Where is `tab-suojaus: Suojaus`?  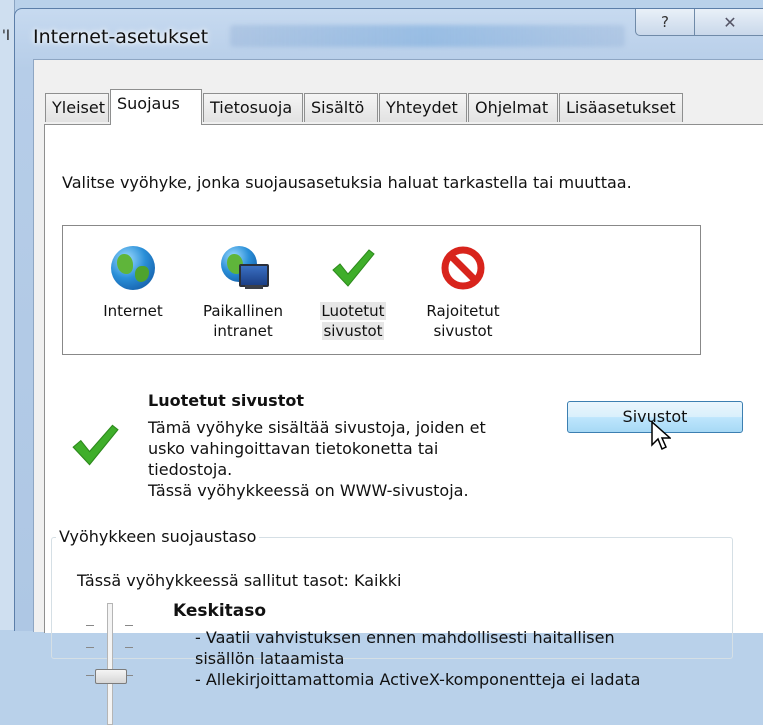 tab-suojaus: Suojaus is located at coordinates (156, 107).